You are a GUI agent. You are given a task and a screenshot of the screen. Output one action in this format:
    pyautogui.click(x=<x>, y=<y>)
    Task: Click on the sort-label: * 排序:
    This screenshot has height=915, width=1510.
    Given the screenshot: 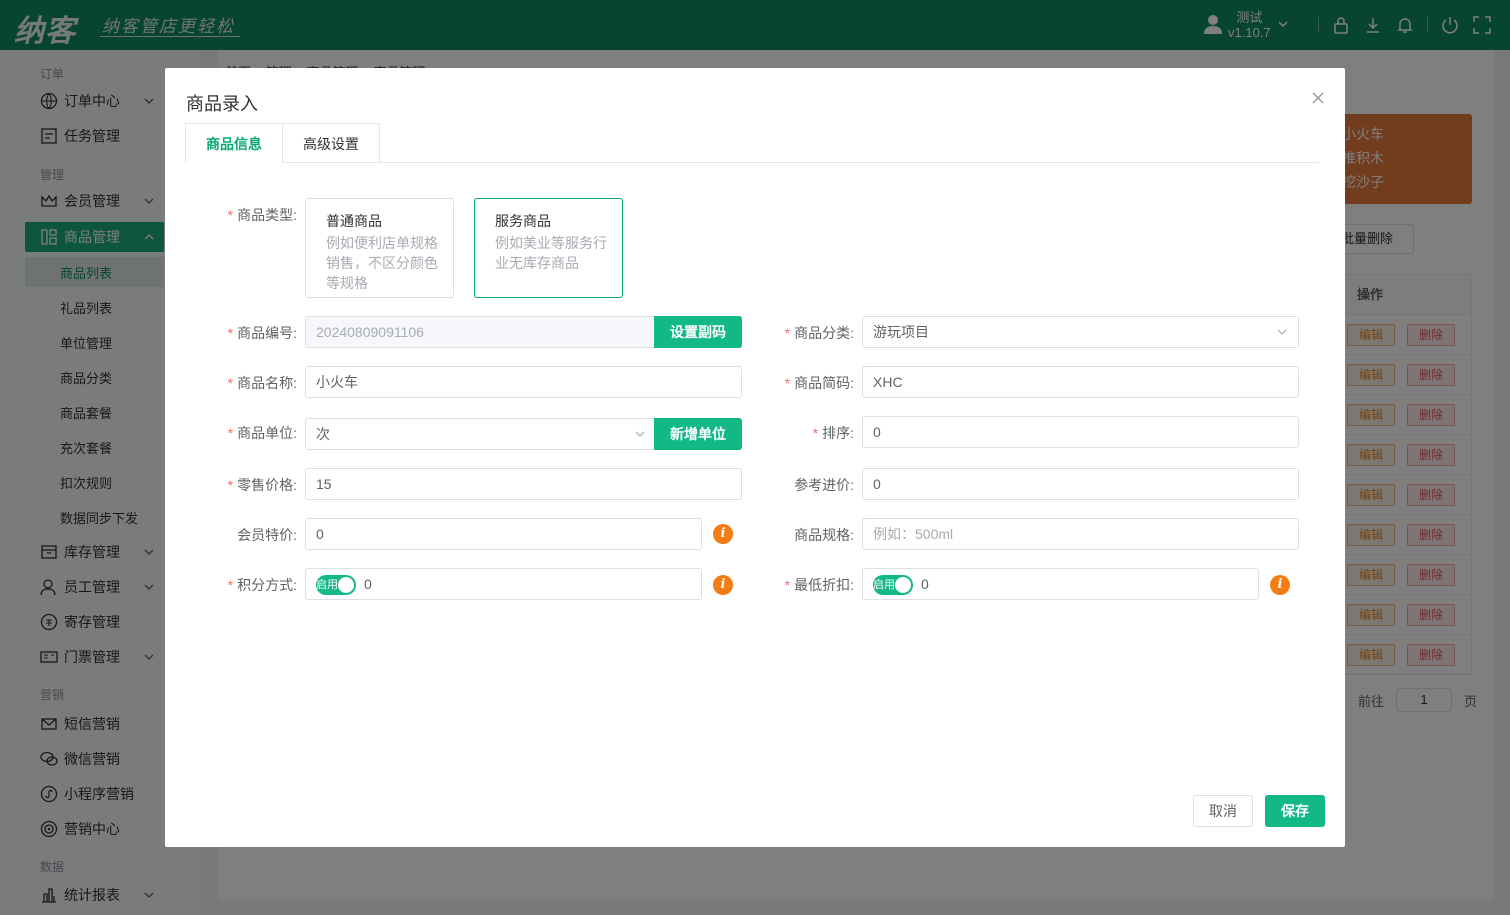 What is the action you would take?
    pyautogui.click(x=833, y=433)
    